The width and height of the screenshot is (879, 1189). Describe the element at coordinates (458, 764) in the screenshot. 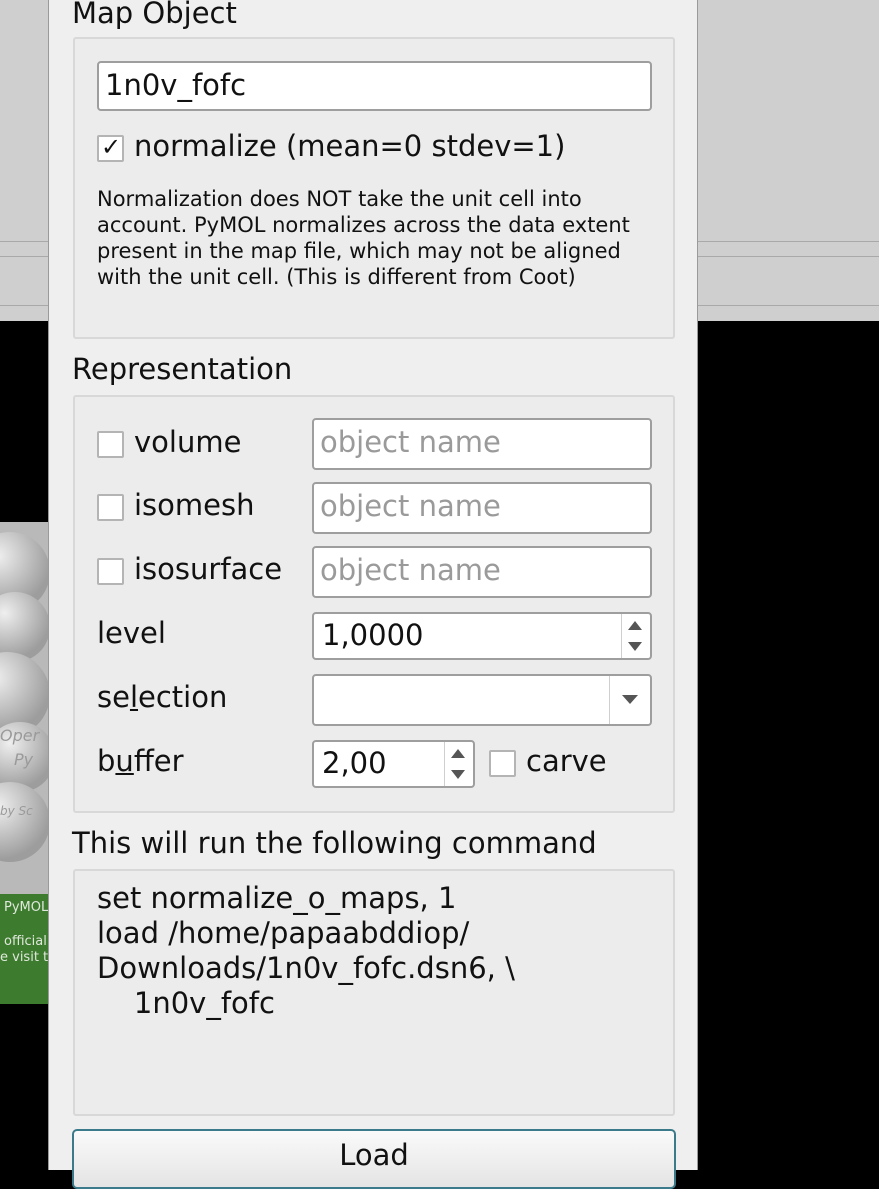

I see `buffer-stepper` at that location.